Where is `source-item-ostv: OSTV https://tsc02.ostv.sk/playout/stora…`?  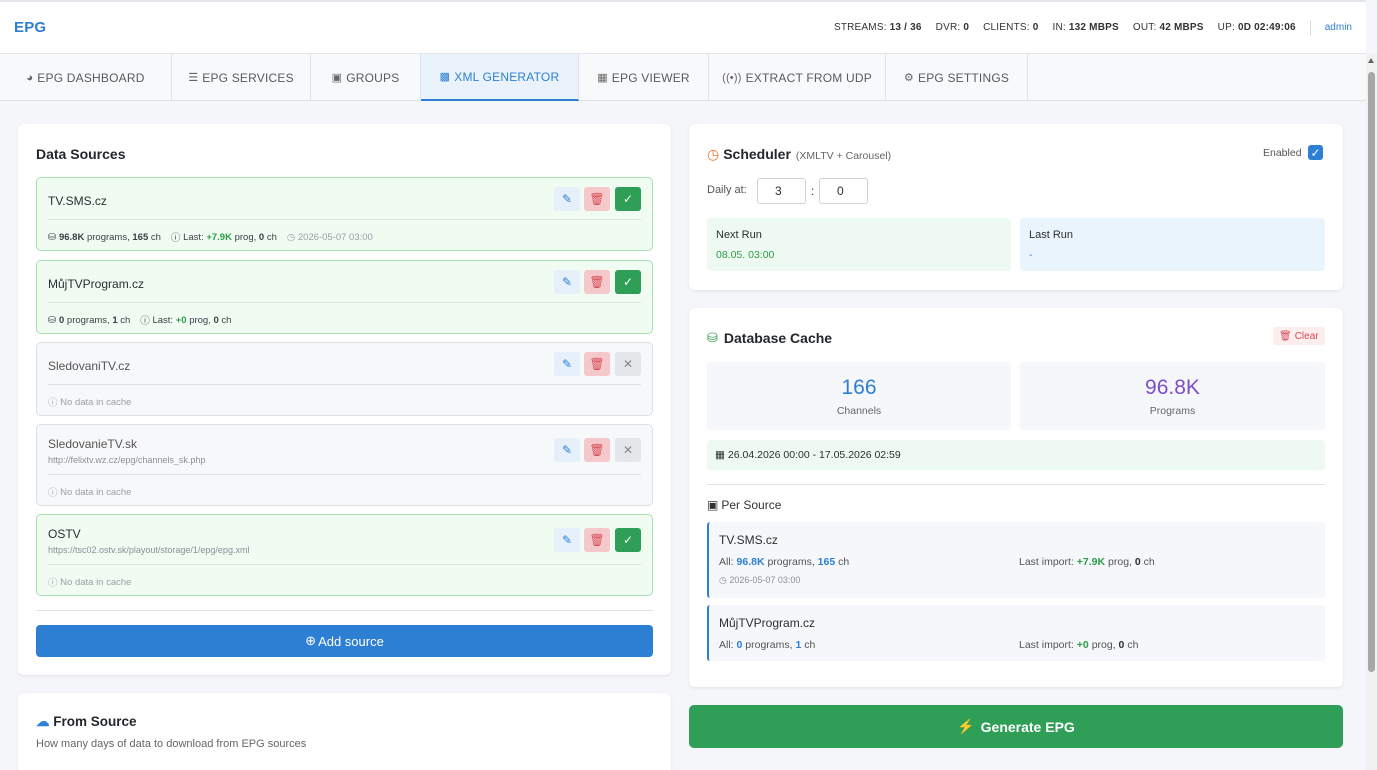 source-item-ostv: OSTV https://tsc02.ostv.sk/playout/stora… is located at coordinates (344, 555).